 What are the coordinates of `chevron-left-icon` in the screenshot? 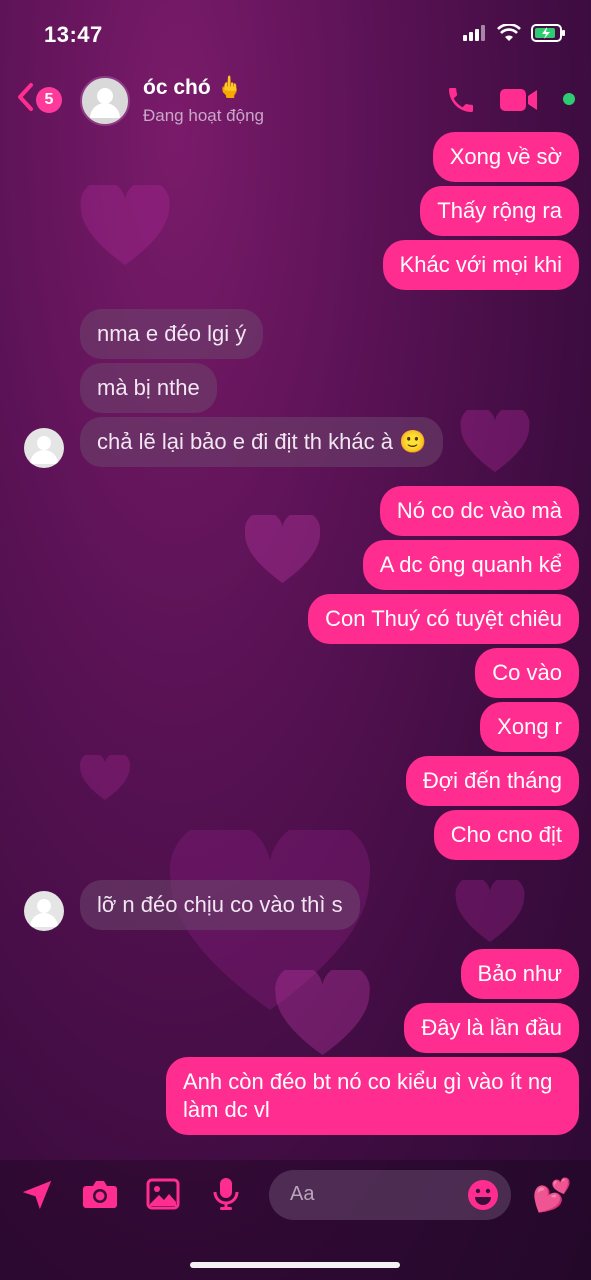 It's located at (25, 99).